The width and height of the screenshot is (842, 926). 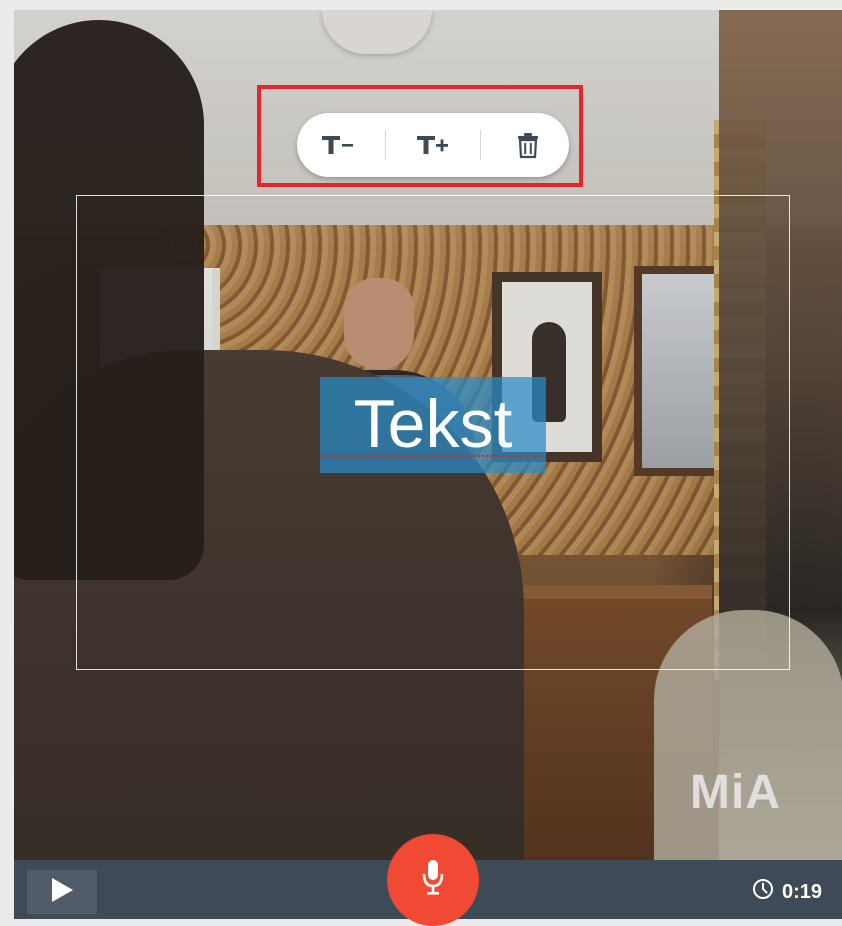 I want to click on elapsed-time: 0:19, so click(x=787, y=892).